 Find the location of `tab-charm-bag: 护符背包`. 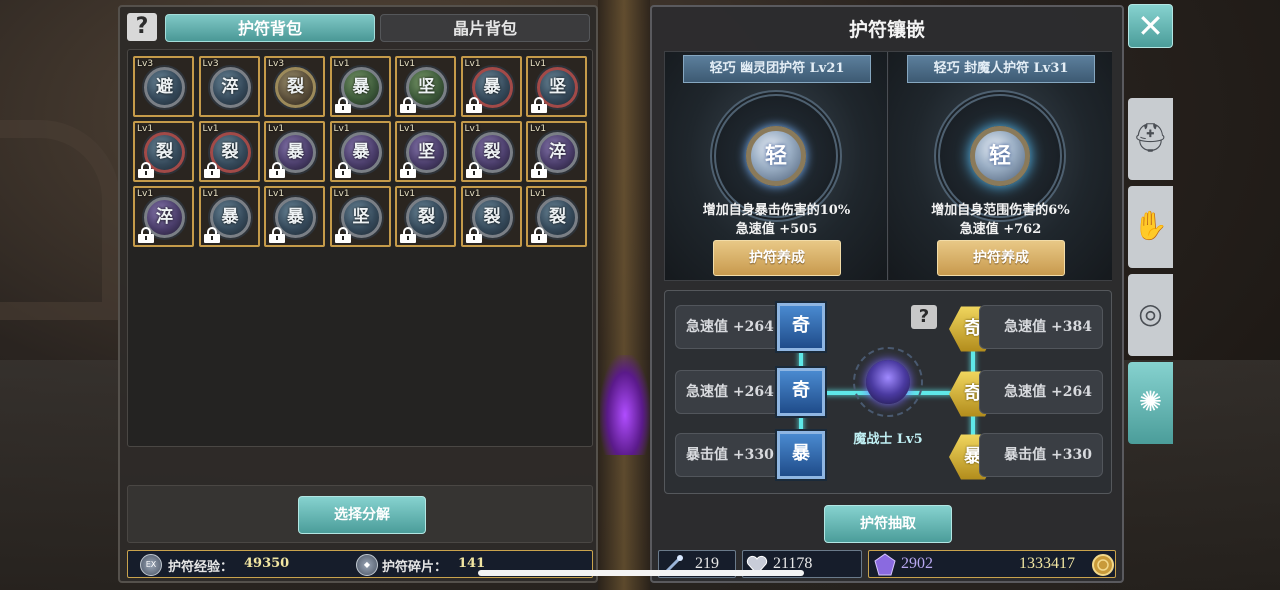

tab-charm-bag: 护符背包 is located at coordinates (270, 28).